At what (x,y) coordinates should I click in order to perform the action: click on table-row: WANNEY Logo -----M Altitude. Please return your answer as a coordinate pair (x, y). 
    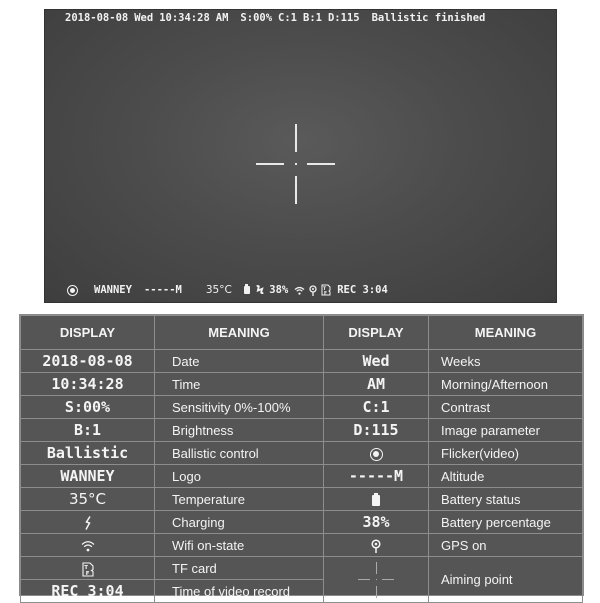
    Looking at the image, I should click on (301, 476).